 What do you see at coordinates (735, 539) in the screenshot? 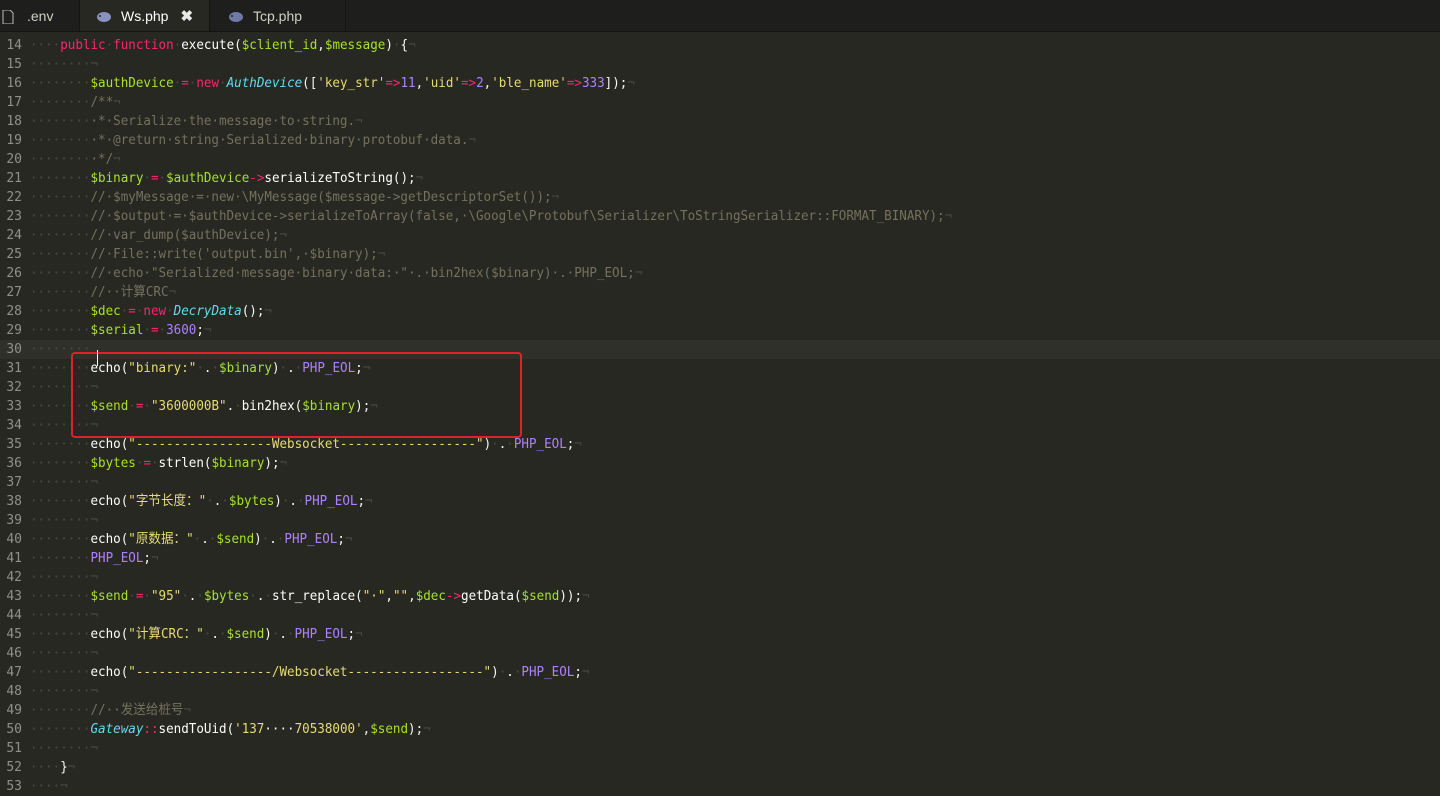
I see `code-text: ········echo("原数据："·.·$send)·.·PHP_EOL;¬` at bounding box center [735, 539].